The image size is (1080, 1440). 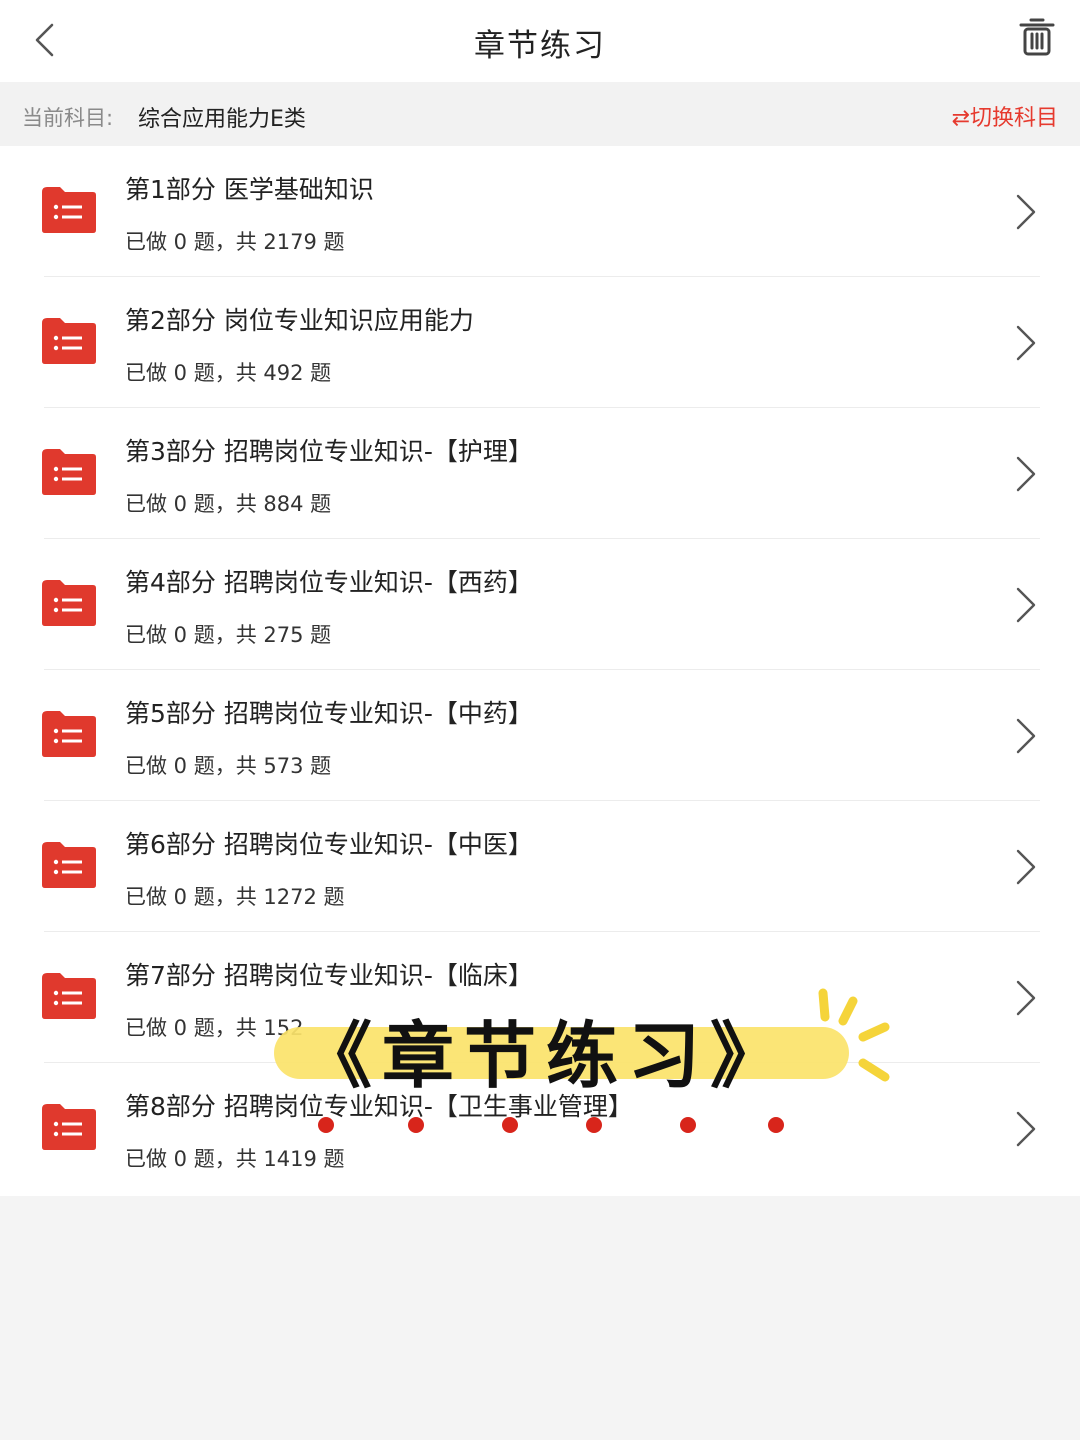 I want to click on chapter-item-7: 第7部分 招聘岗位专业知识-【临床】 已做 0 题，共 152, so click(x=540, y=997).